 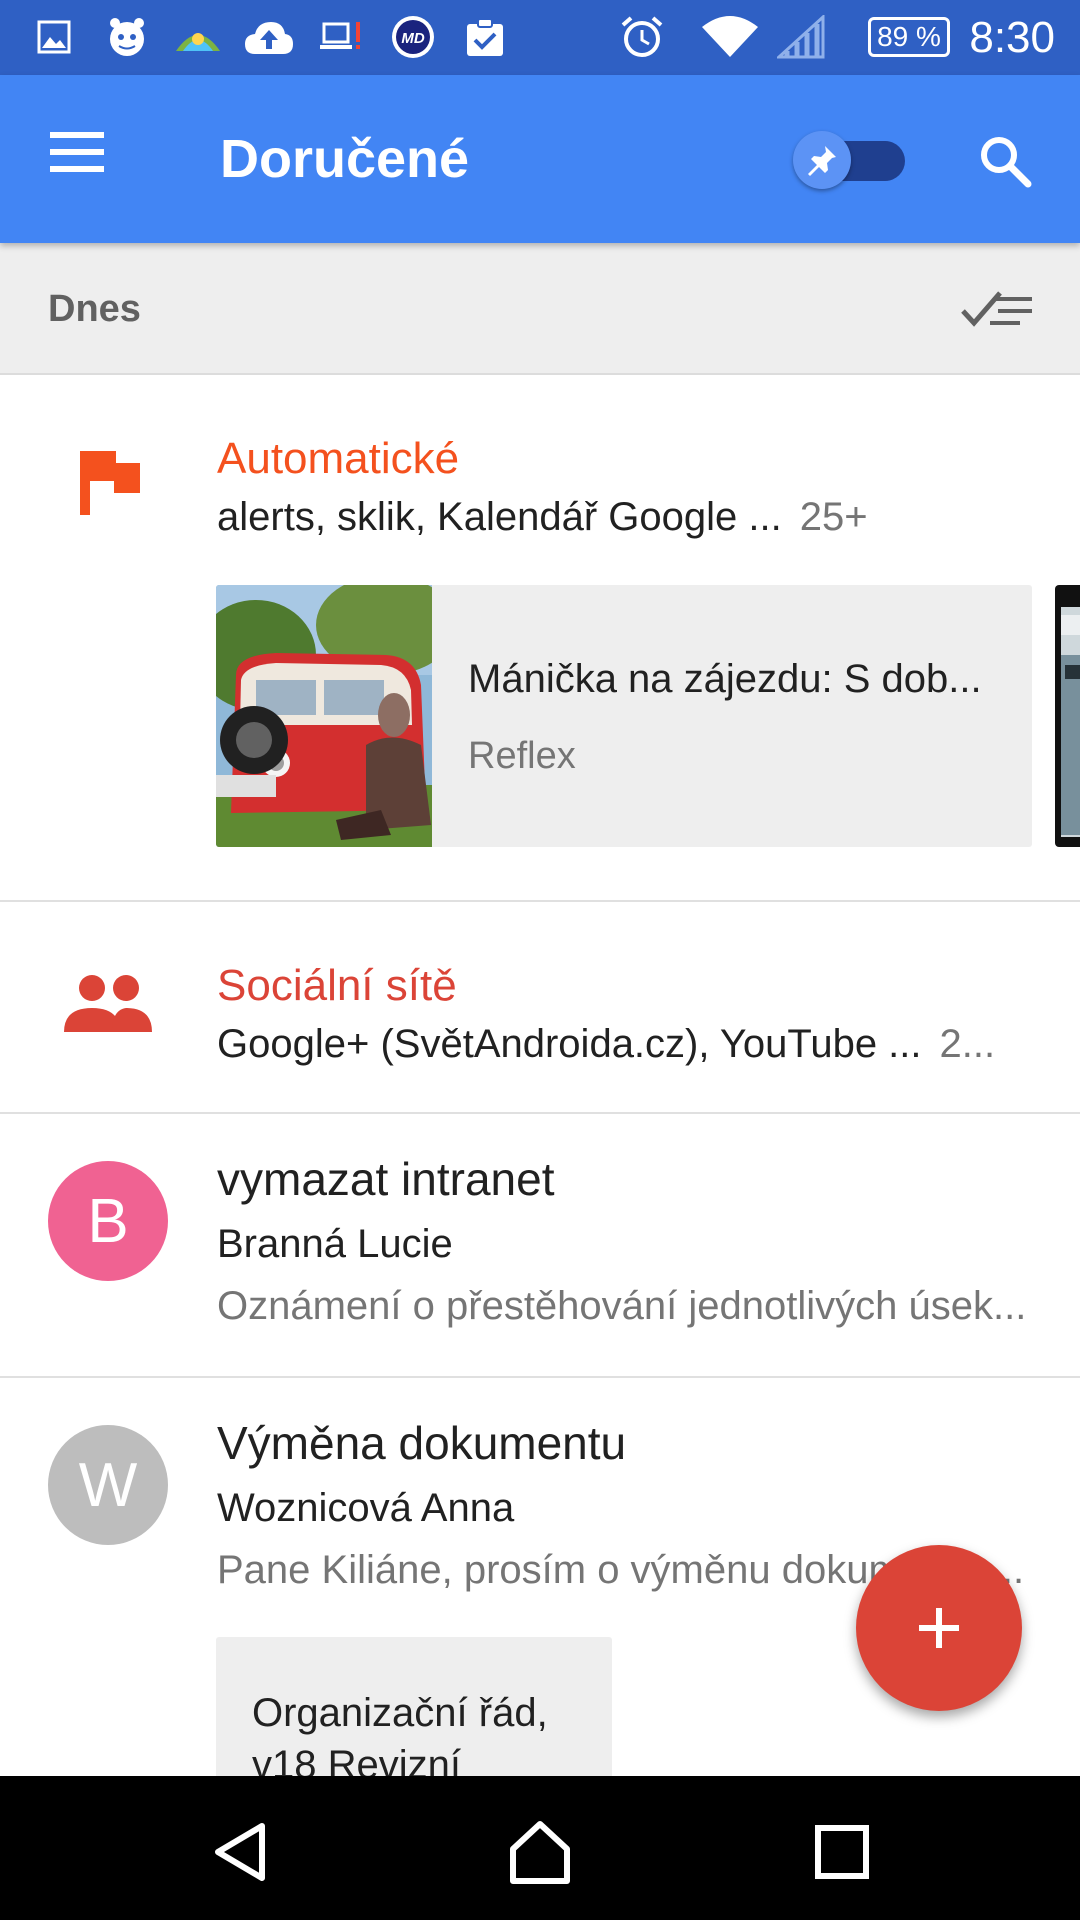 I want to click on mail-subject: Výměna dokumentu, so click(x=422, y=1443).